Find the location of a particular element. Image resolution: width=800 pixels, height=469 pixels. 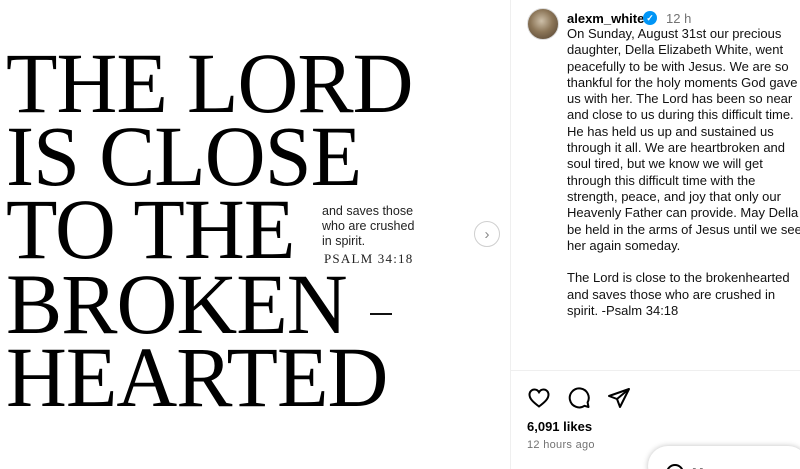

divider is located at coordinates (655, 370).